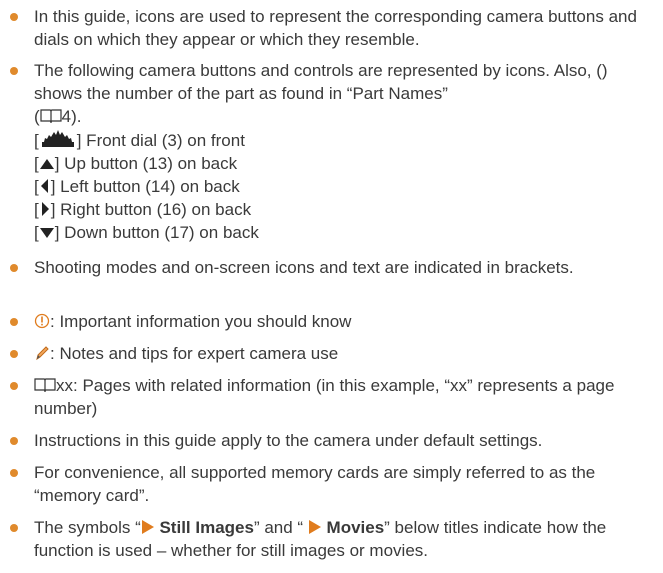  What do you see at coordinates (87, 527) in the screenshot?
I see `bullet-label: The symbols “` at bounding box center [87, 527].